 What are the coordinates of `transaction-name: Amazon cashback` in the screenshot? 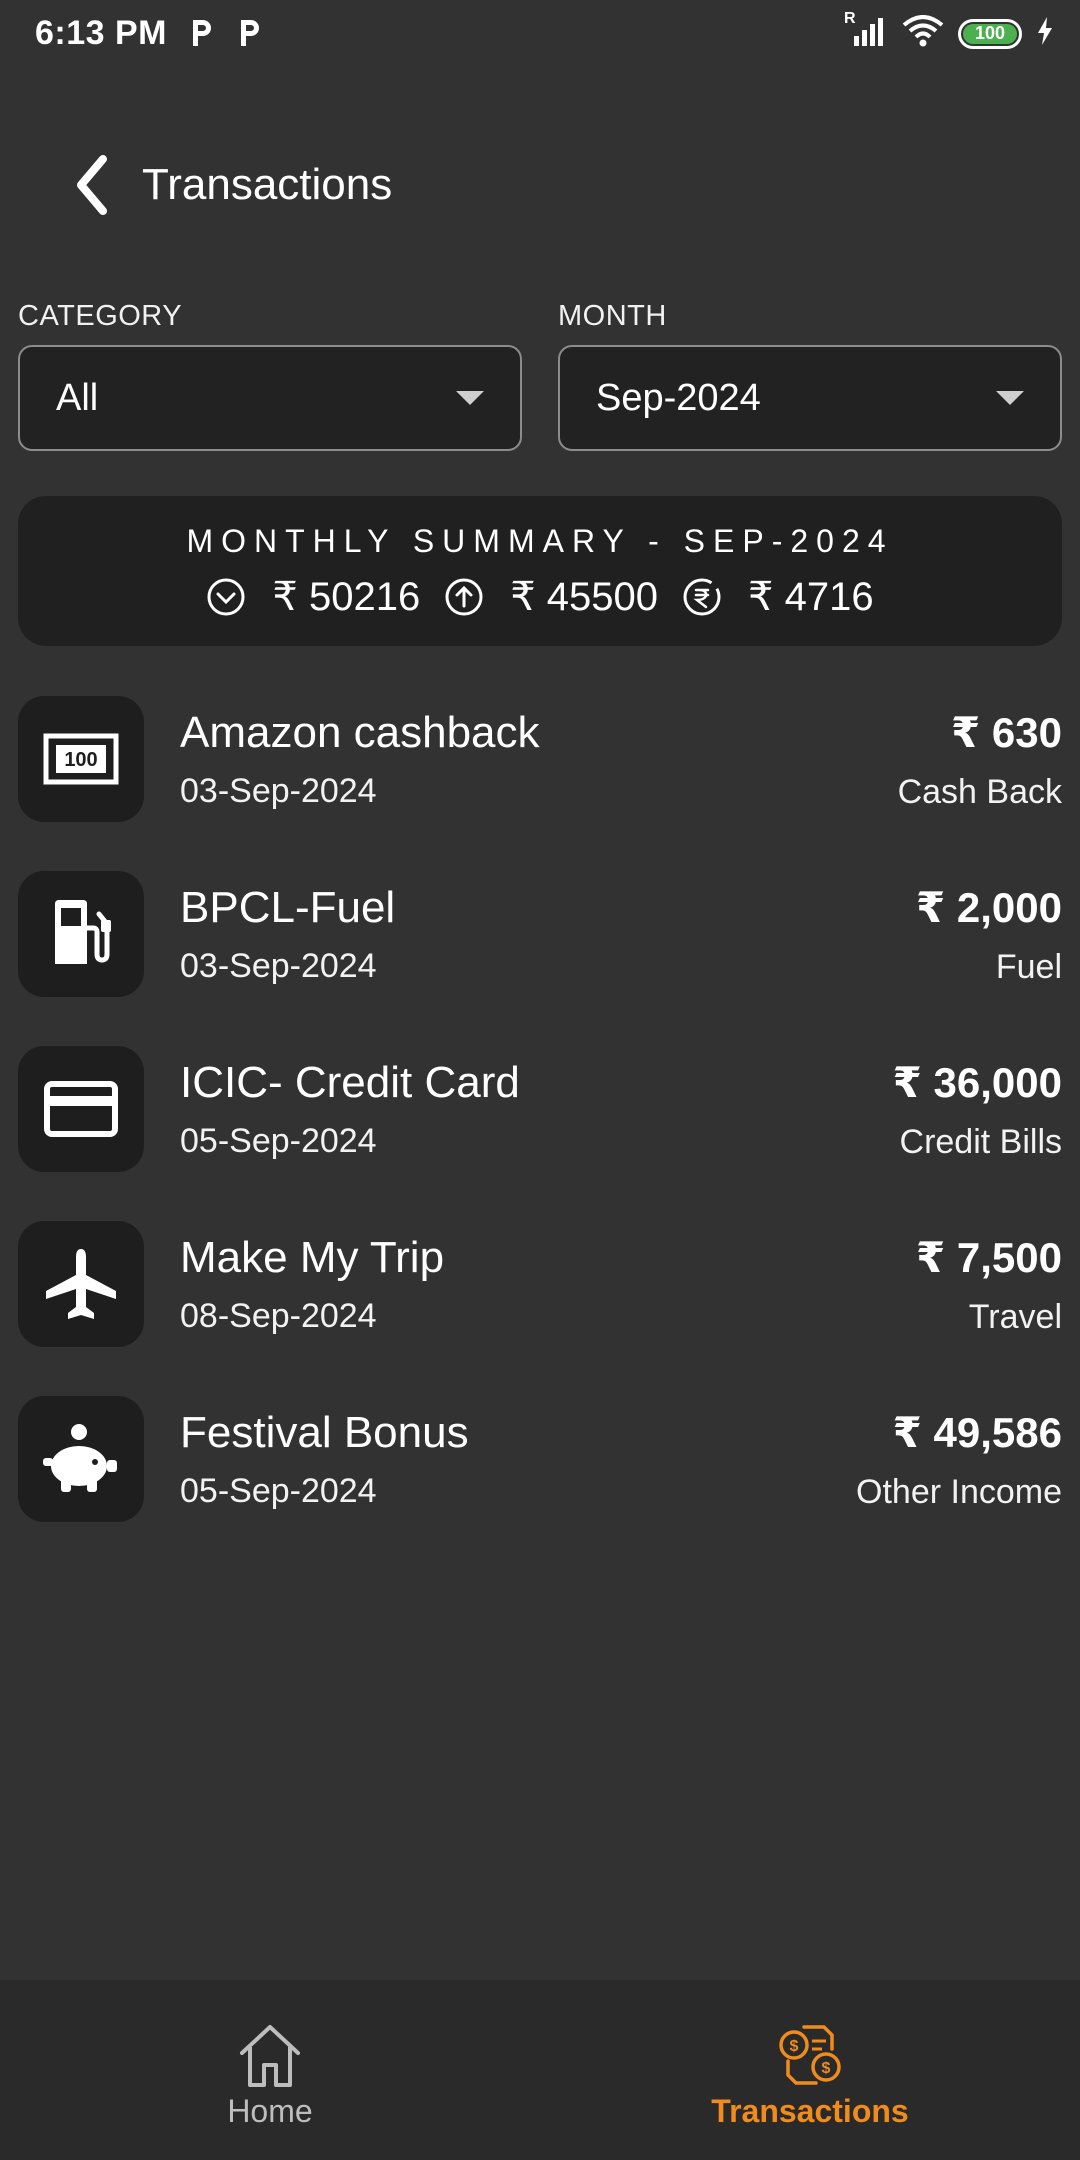 It's located at (360, 732).